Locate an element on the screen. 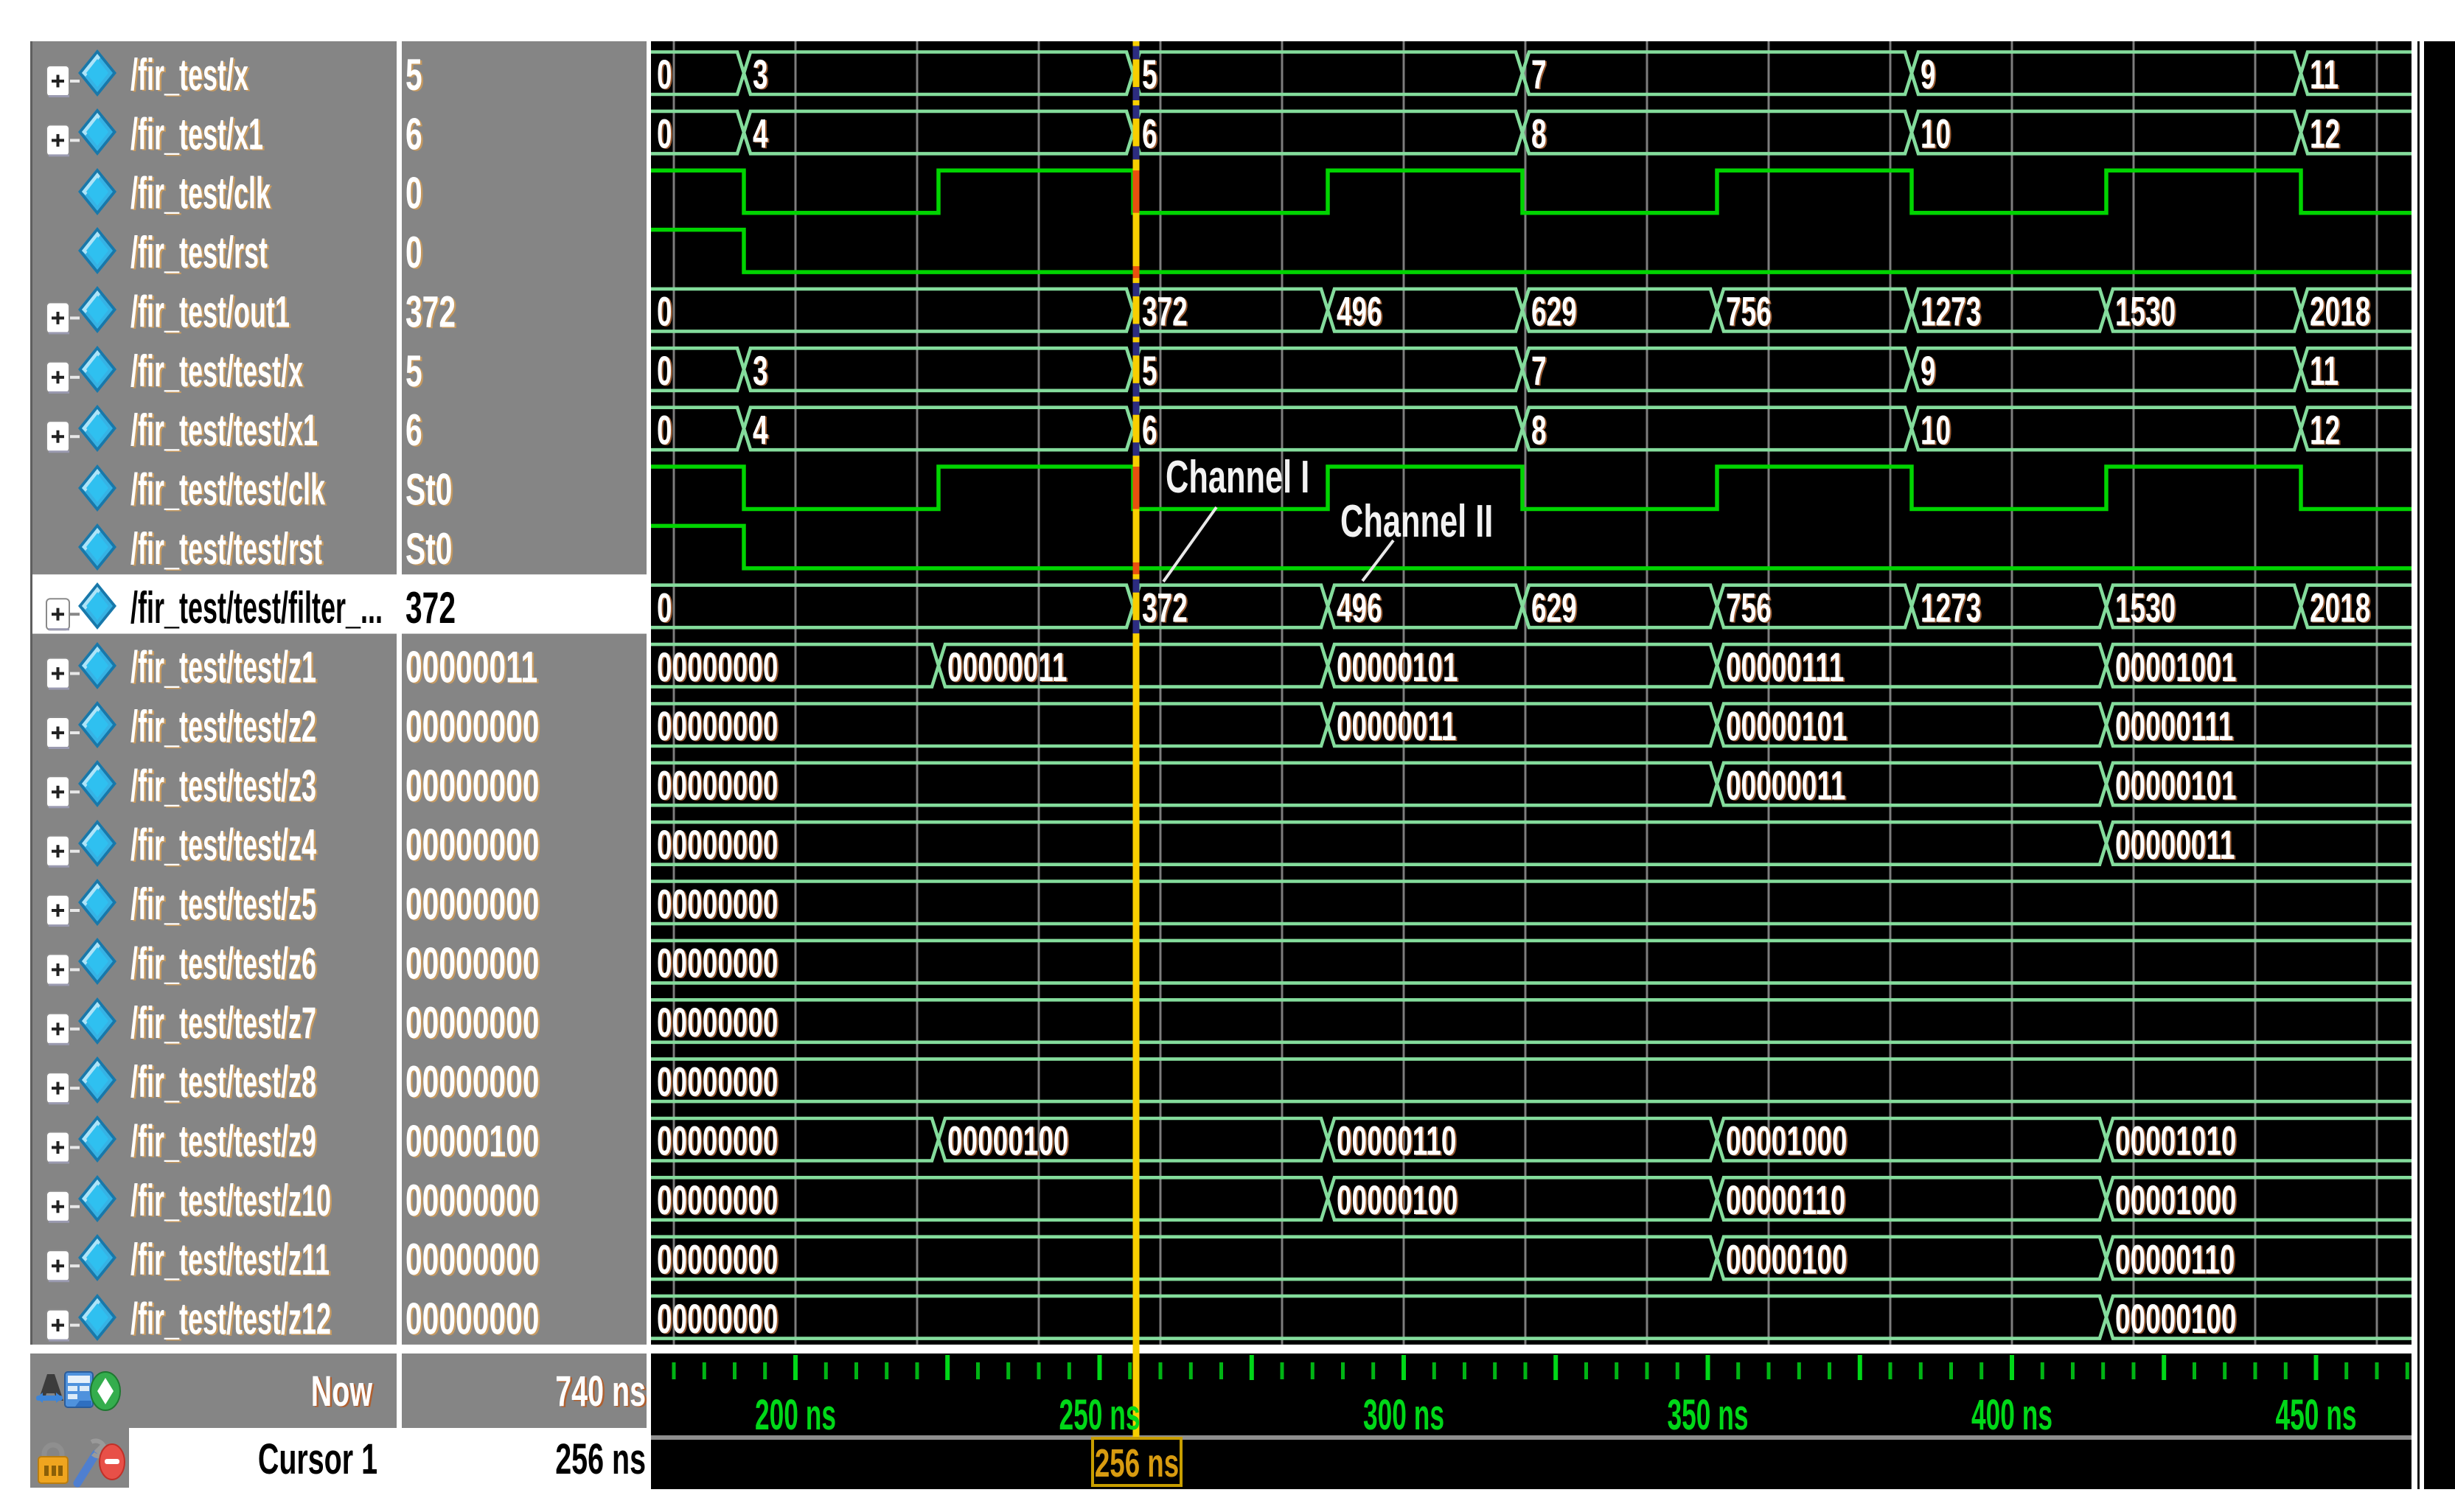  svg-text: 10 is located at coordinates (1936, 134).